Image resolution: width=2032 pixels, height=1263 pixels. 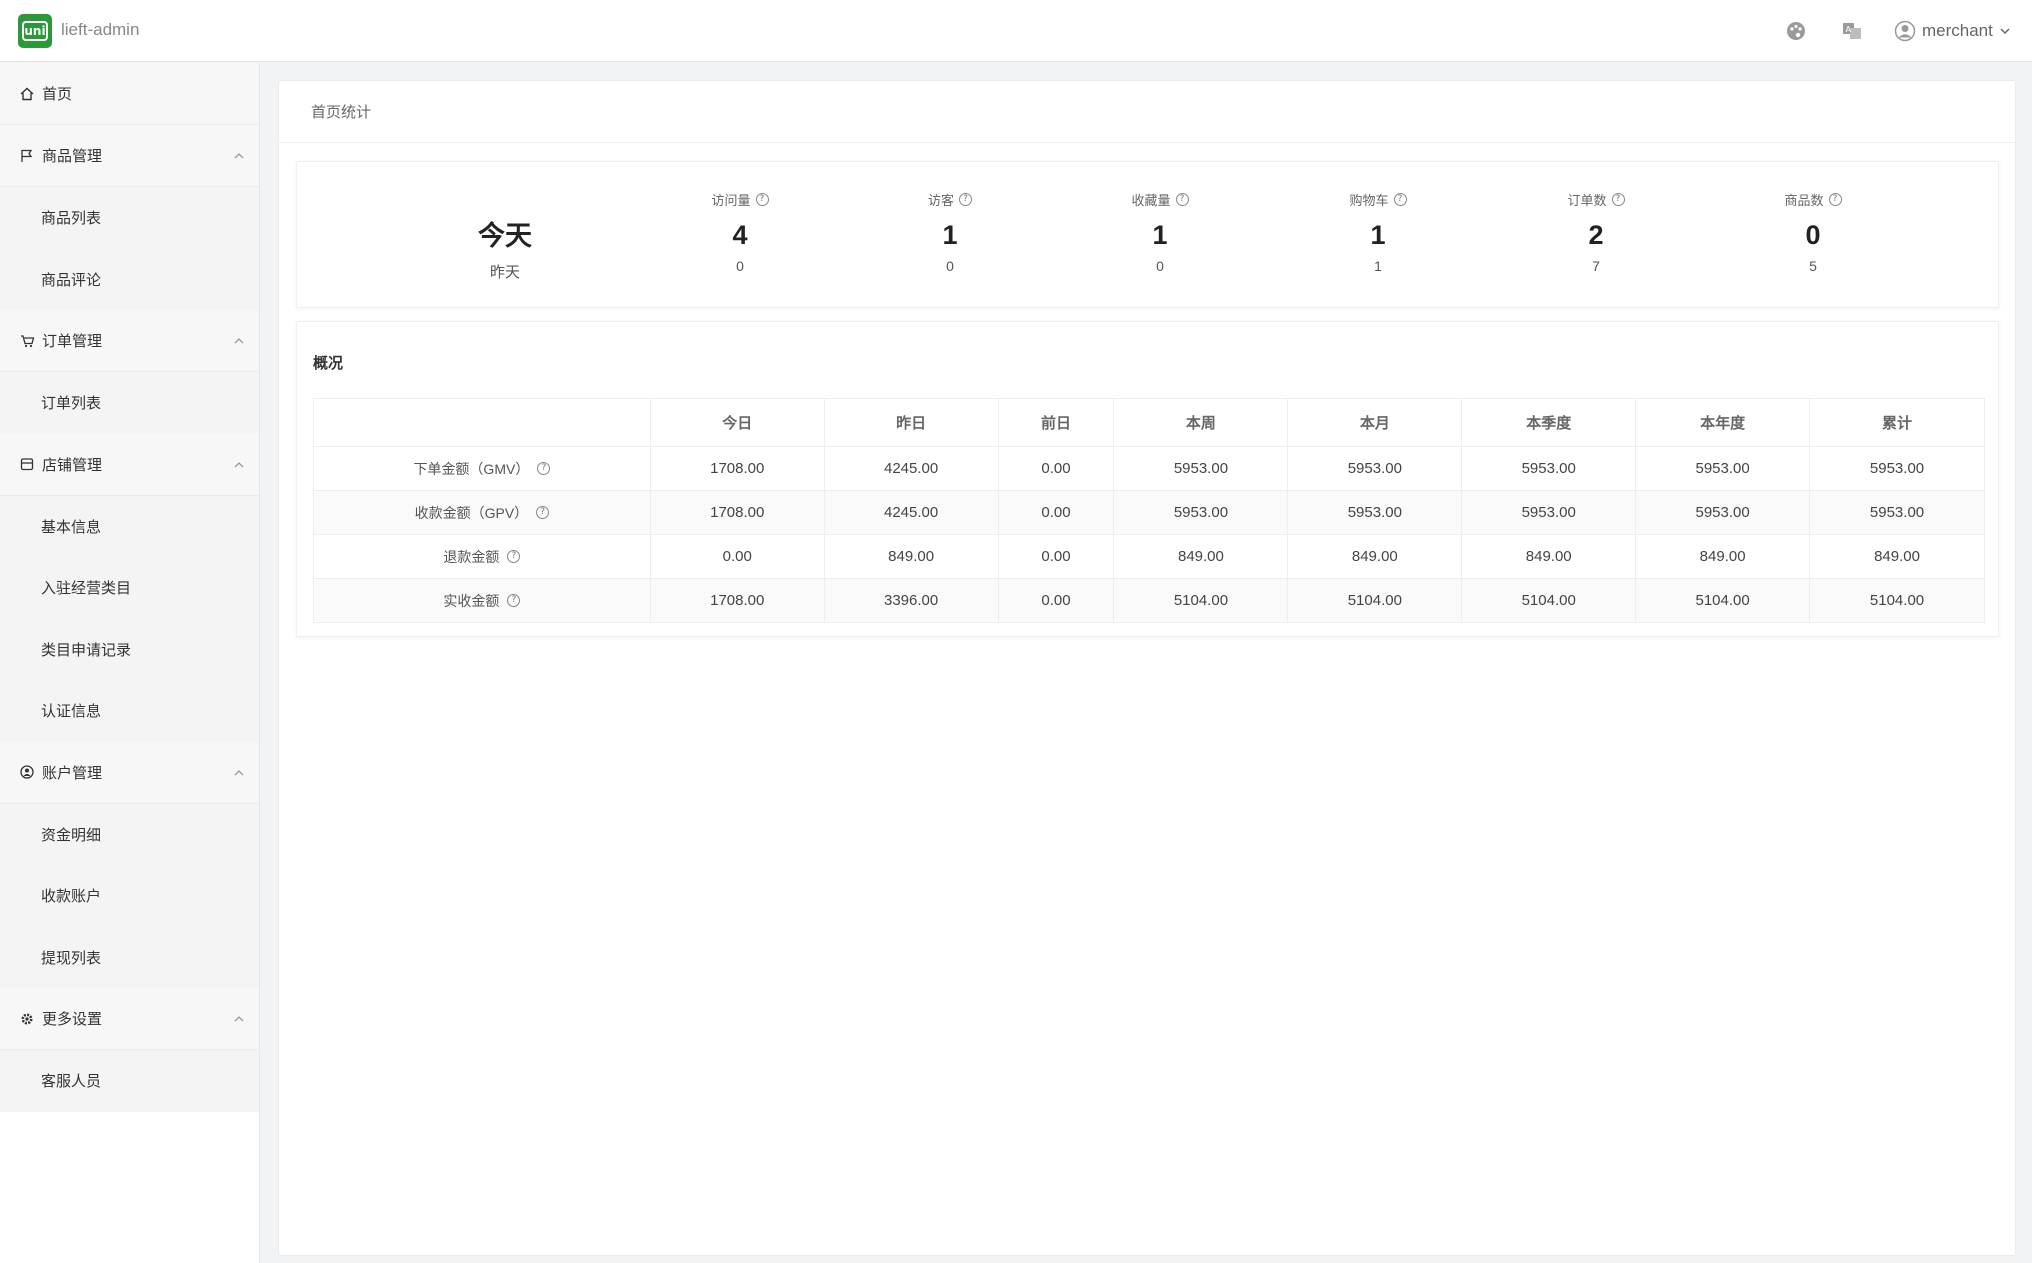 What do you see at coordinates (27, 156) in the screenshot?
I see `flag-icon` at bounding box center [27, 156].